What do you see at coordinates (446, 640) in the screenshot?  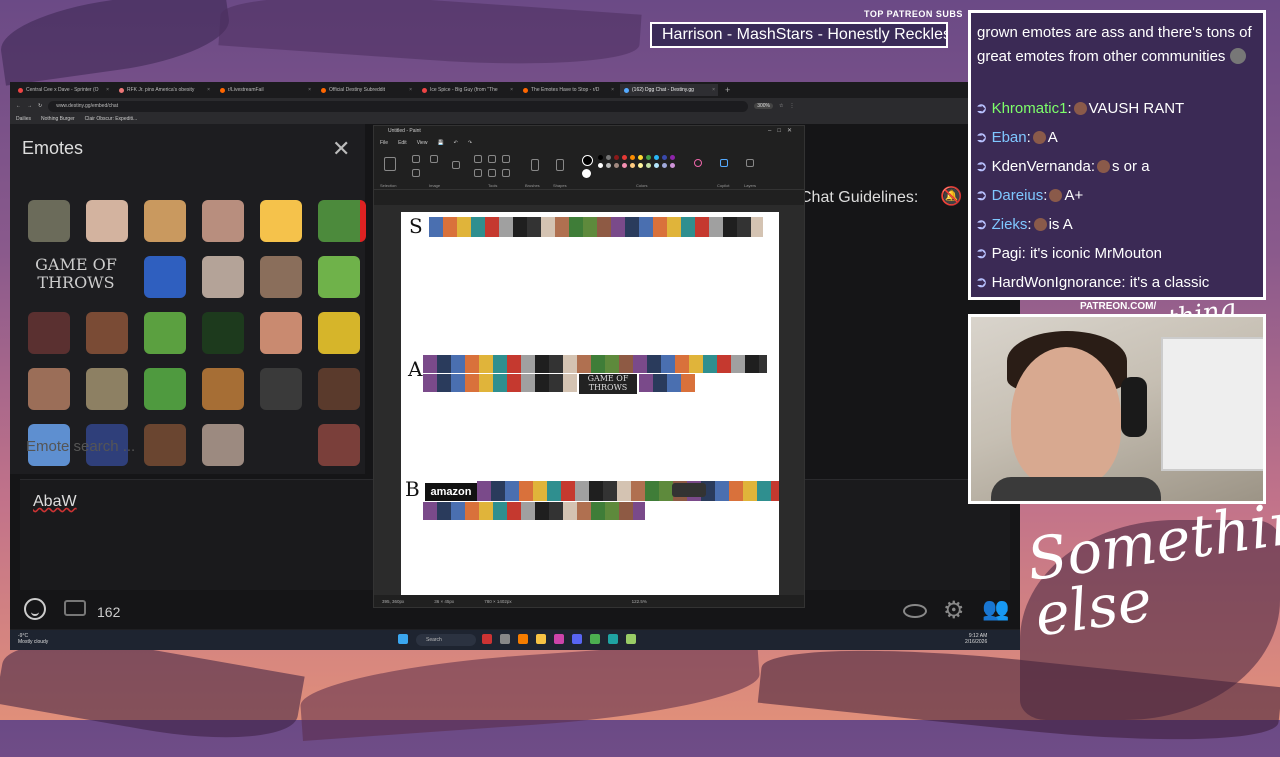 I see `taskbar-search: Search` at bounding box center [446, 640].